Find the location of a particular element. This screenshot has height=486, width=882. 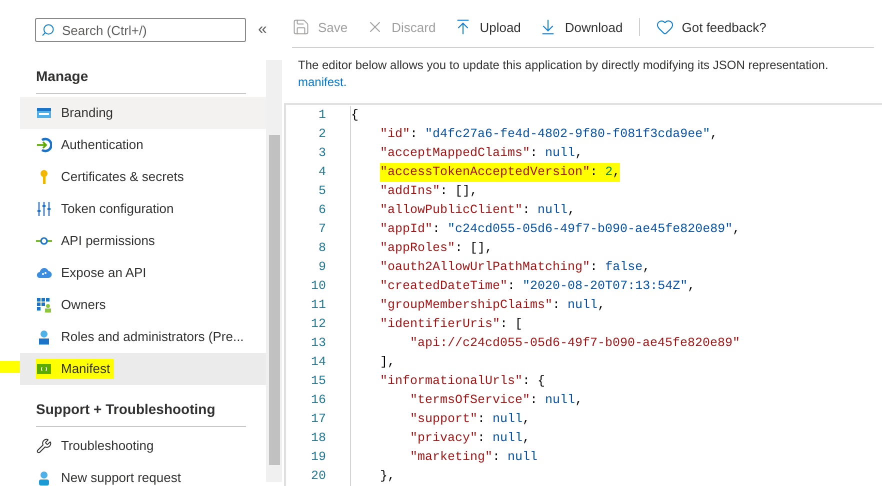

nav-item-label: API permissions is located at coordinates (108, 241).